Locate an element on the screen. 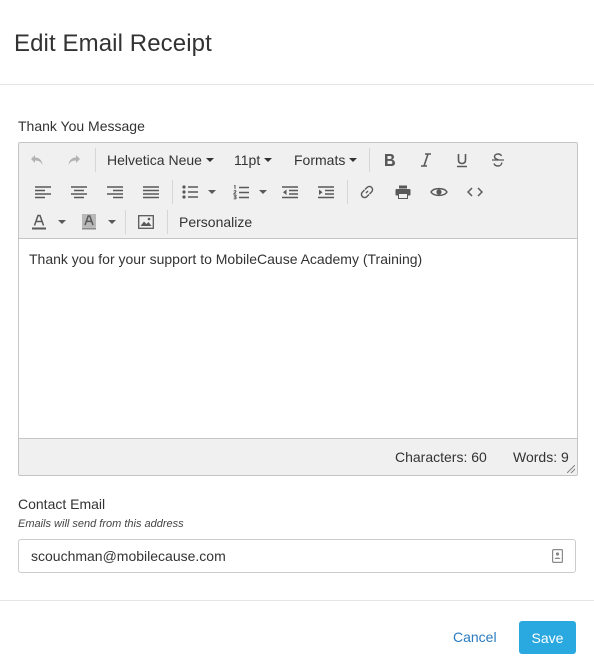  indent-icon is located at coordinates (326, 191).